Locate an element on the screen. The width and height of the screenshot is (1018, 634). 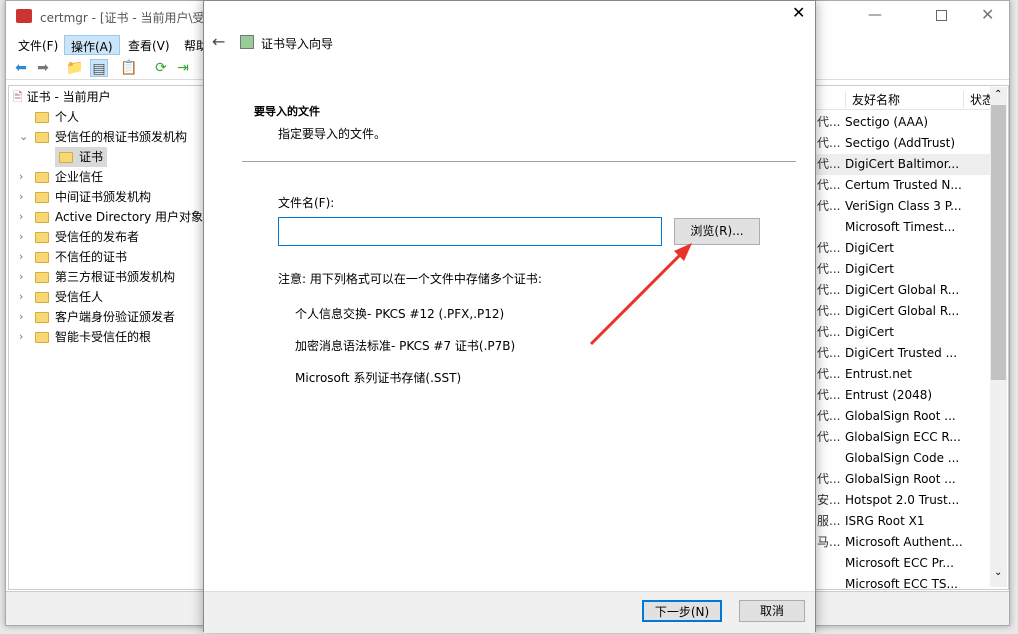
list-row: 代... Sectigo (AAA) is located at coordinates (904, 122).